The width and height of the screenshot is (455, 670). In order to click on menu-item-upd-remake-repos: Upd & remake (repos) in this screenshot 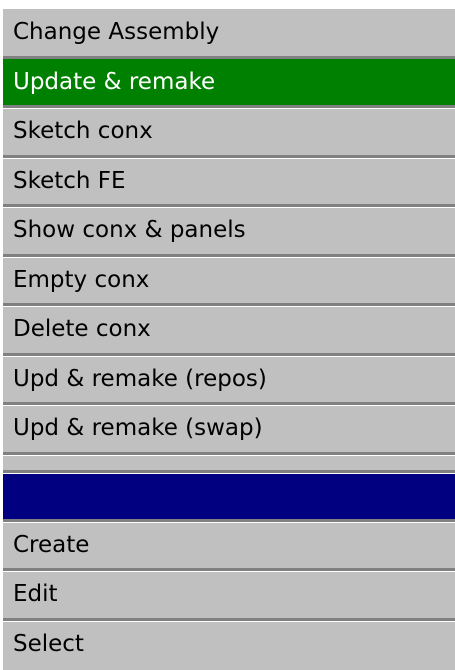, I will do `click(229, 381)`.